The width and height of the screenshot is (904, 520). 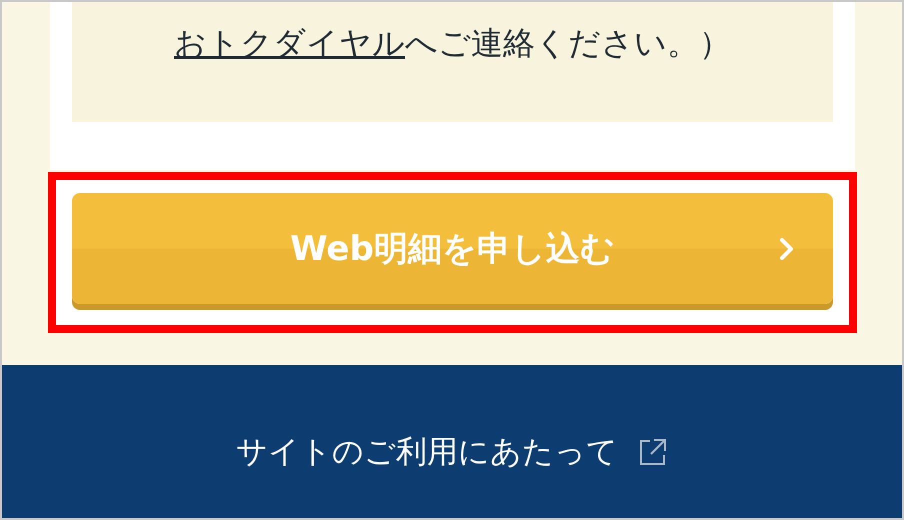 I want to click on terms-link: サイトのご利用にあたって, so click(x=427, y=451).